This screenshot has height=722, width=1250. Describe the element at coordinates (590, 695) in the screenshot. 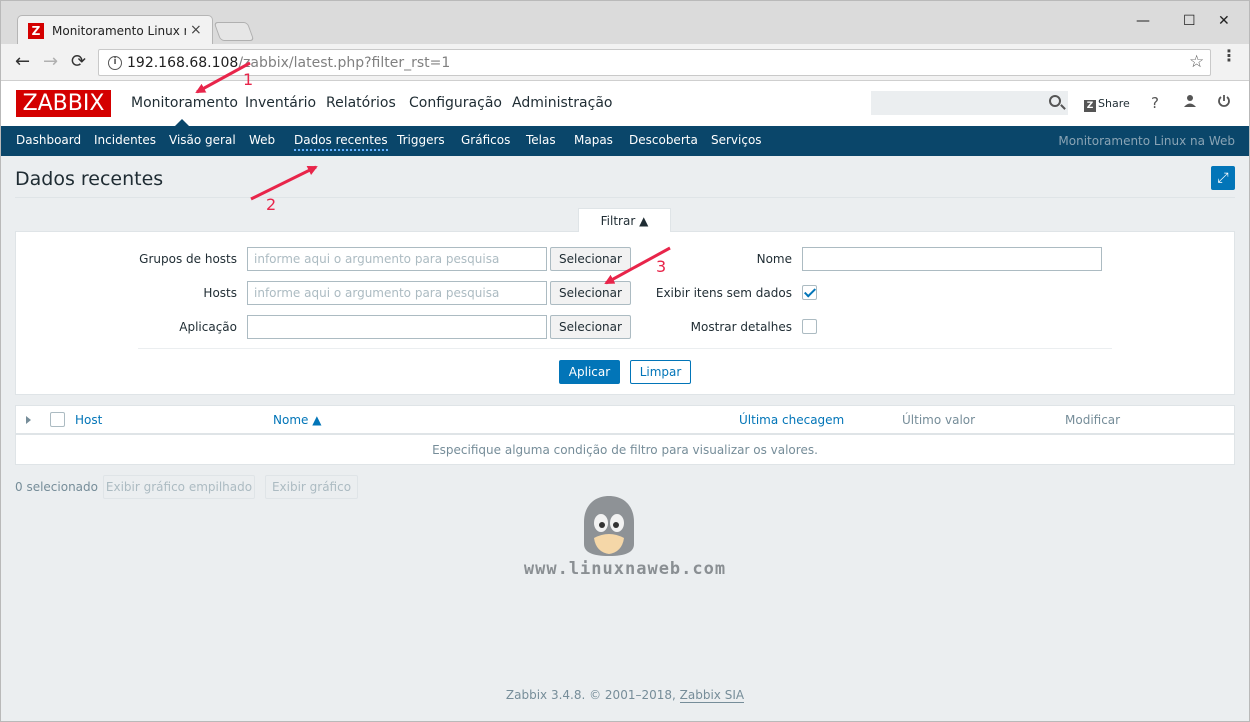

I see `footer-text: Zabbix 3.4.8. © 2001–2018,` at that location.